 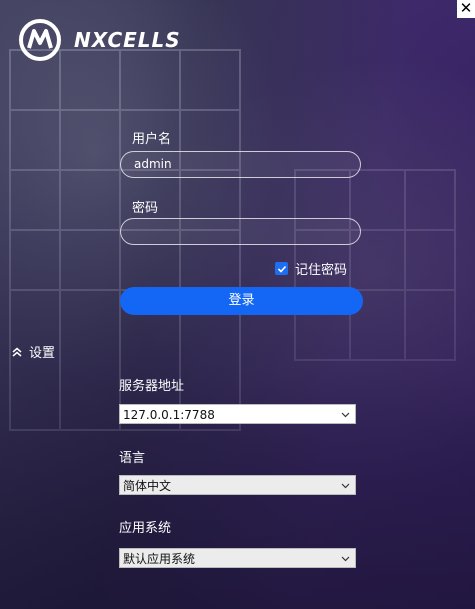 I want to click on language-label: 语言, so click(x=132, y=458).